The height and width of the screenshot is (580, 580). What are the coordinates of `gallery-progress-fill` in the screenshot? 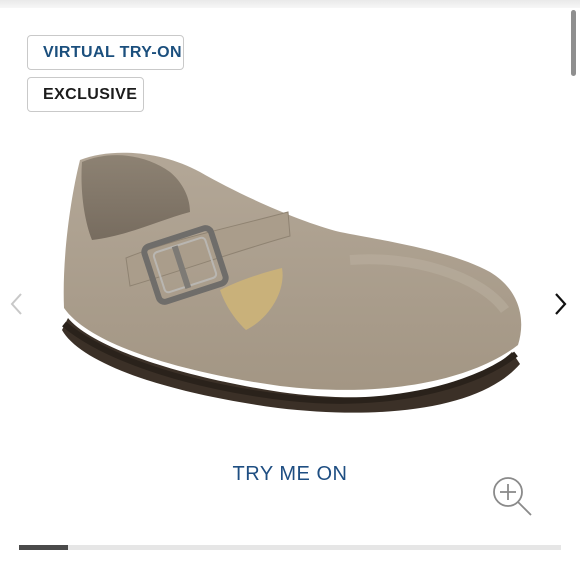 It's located at (43, 547).